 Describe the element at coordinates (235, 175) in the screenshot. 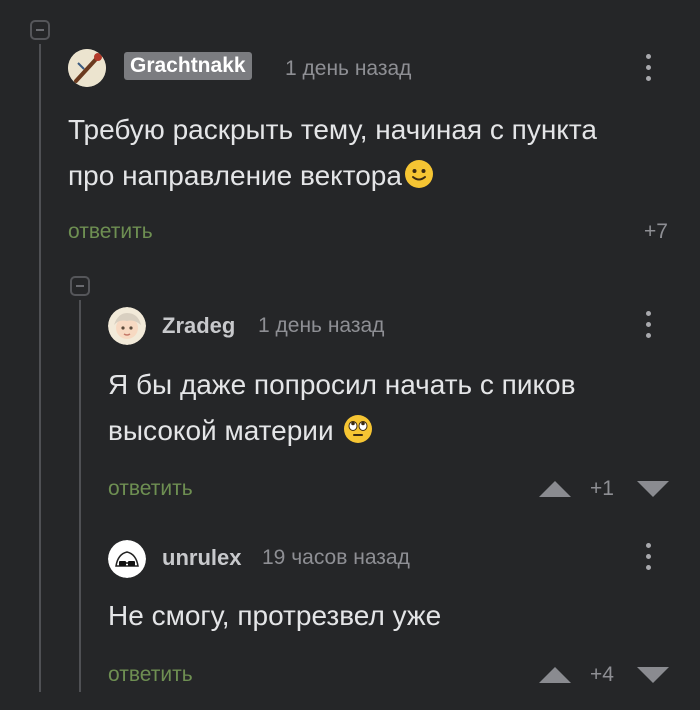

I see `comment-text-line: про направление вектора` at that location.